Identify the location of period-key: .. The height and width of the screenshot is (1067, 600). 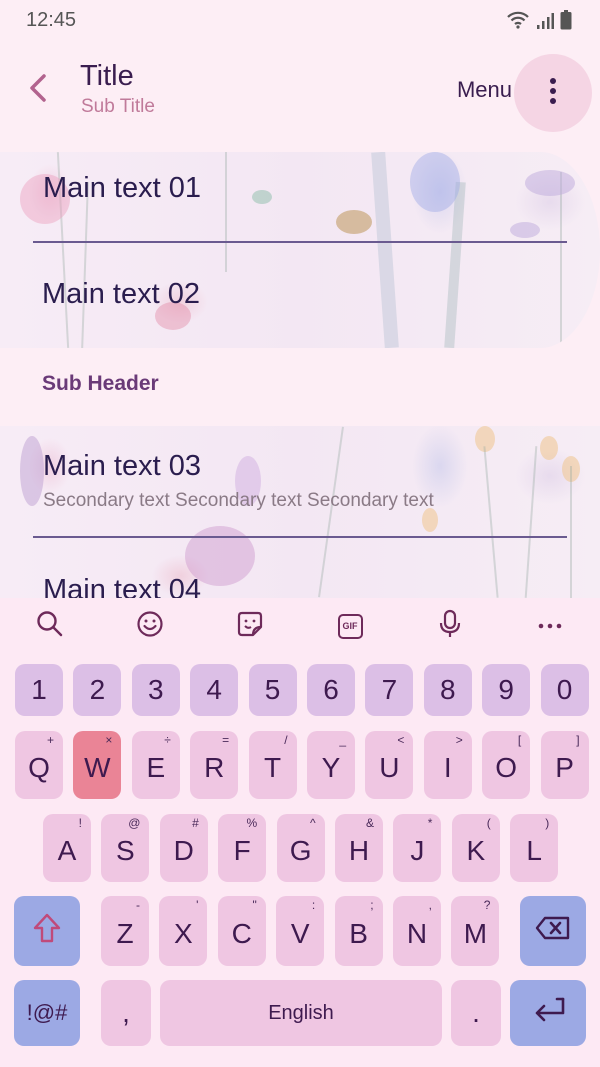
(476, 1013).